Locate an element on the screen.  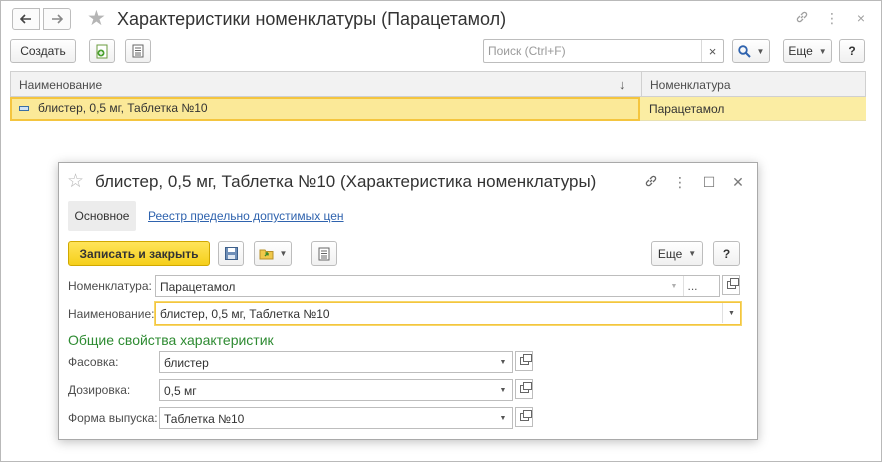
packaging-field: блистер ▼ is located at coordinates (336, 362).